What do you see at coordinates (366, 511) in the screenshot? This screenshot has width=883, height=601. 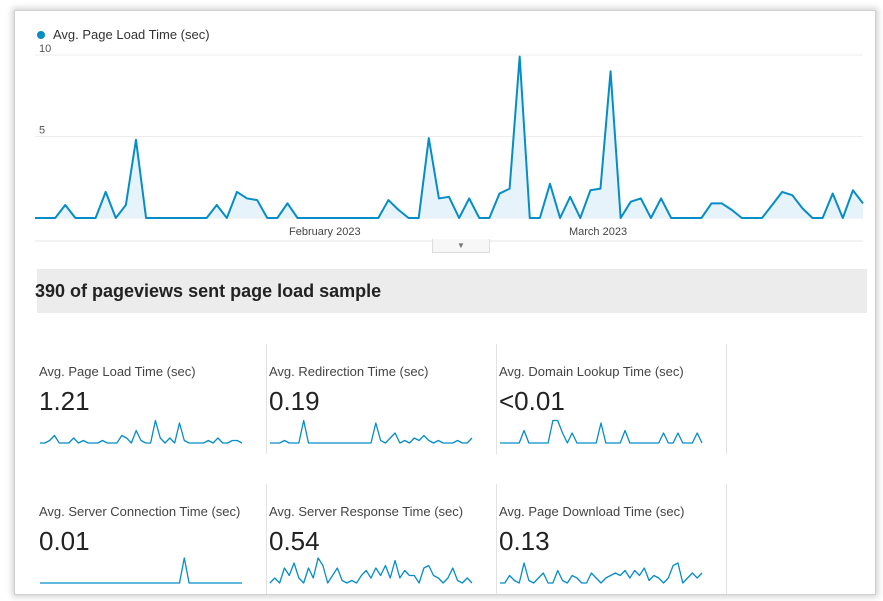 I see `metric-label: Avg. Server Response Time (sec)` at bounding box center [366, 511].